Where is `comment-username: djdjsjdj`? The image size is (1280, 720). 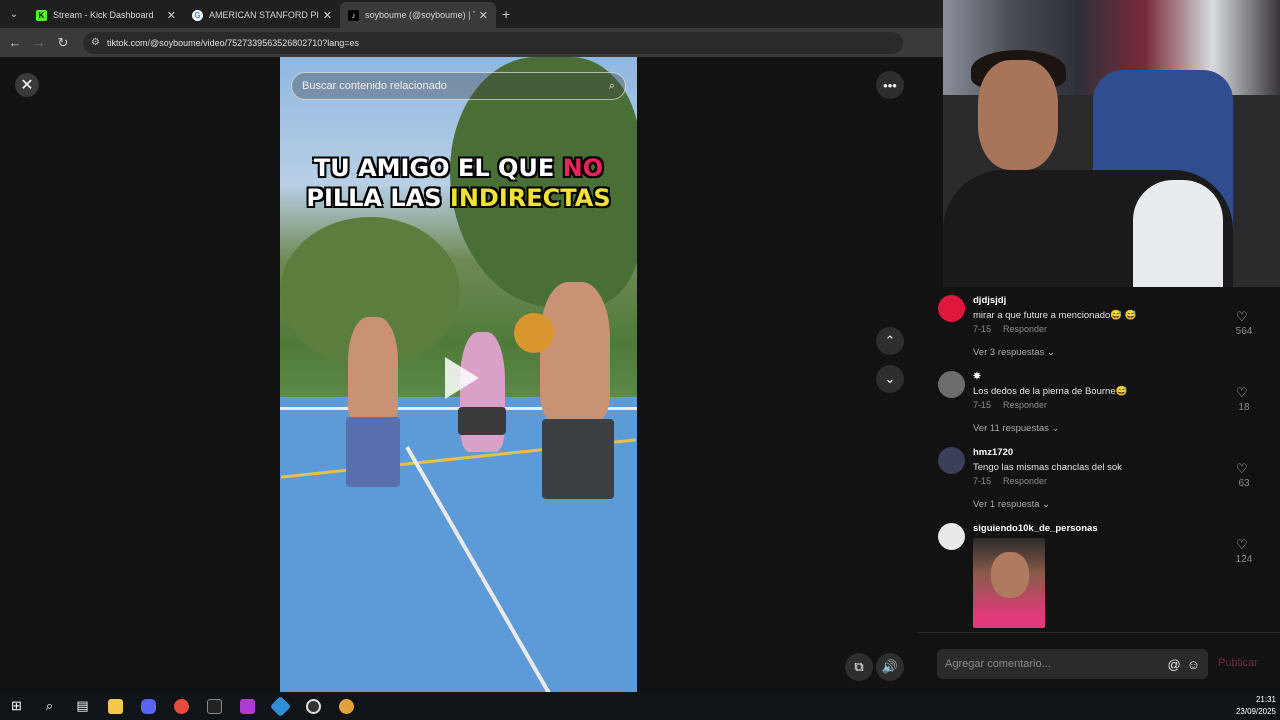
comment-username: djdjsjdj is located at coordinates (989, 300).